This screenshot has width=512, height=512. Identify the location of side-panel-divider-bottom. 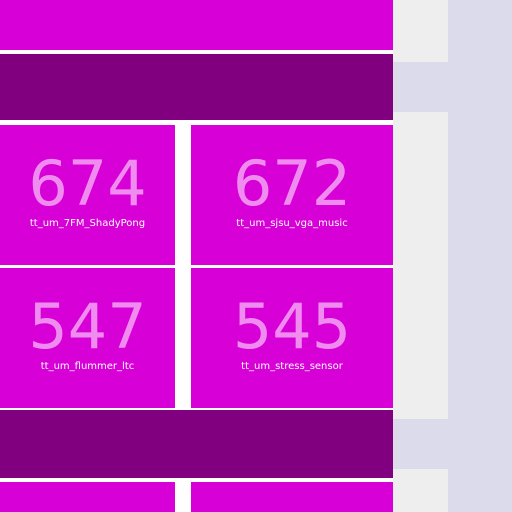
(420, 444).